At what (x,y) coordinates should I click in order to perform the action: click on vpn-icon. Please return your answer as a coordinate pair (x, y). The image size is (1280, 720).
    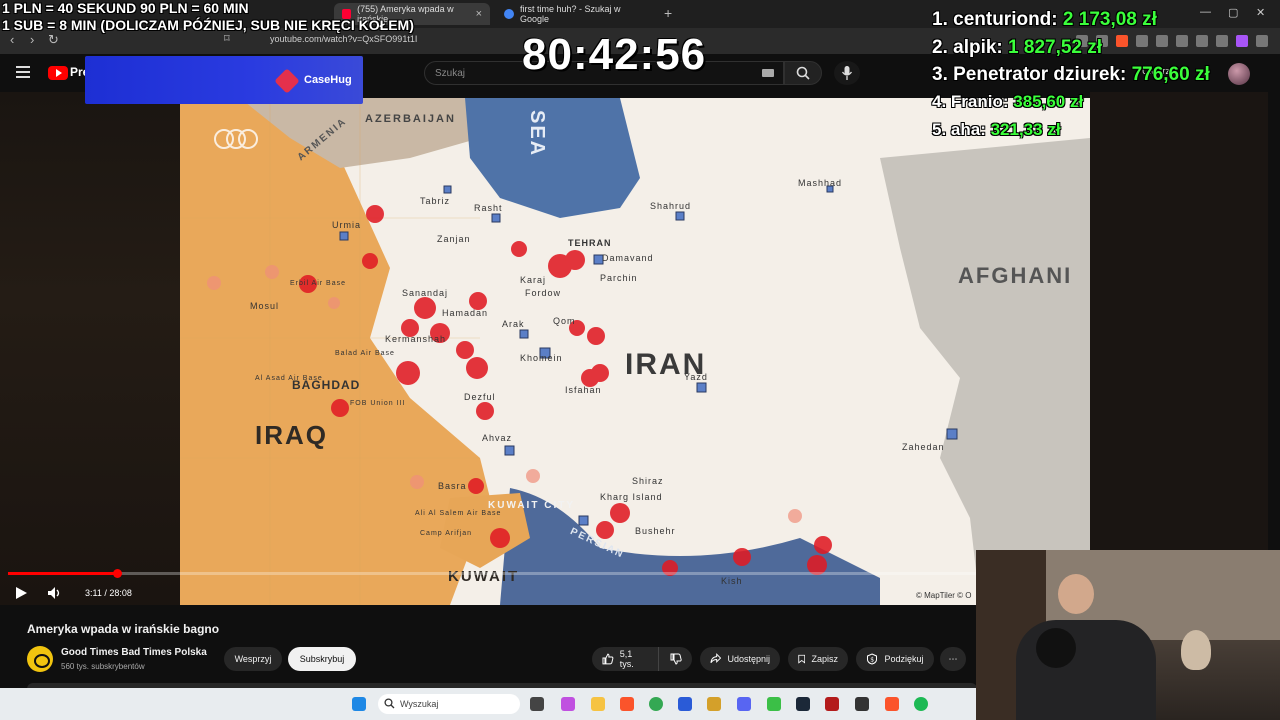
    Looking at the image, I should click on (1222, 41).